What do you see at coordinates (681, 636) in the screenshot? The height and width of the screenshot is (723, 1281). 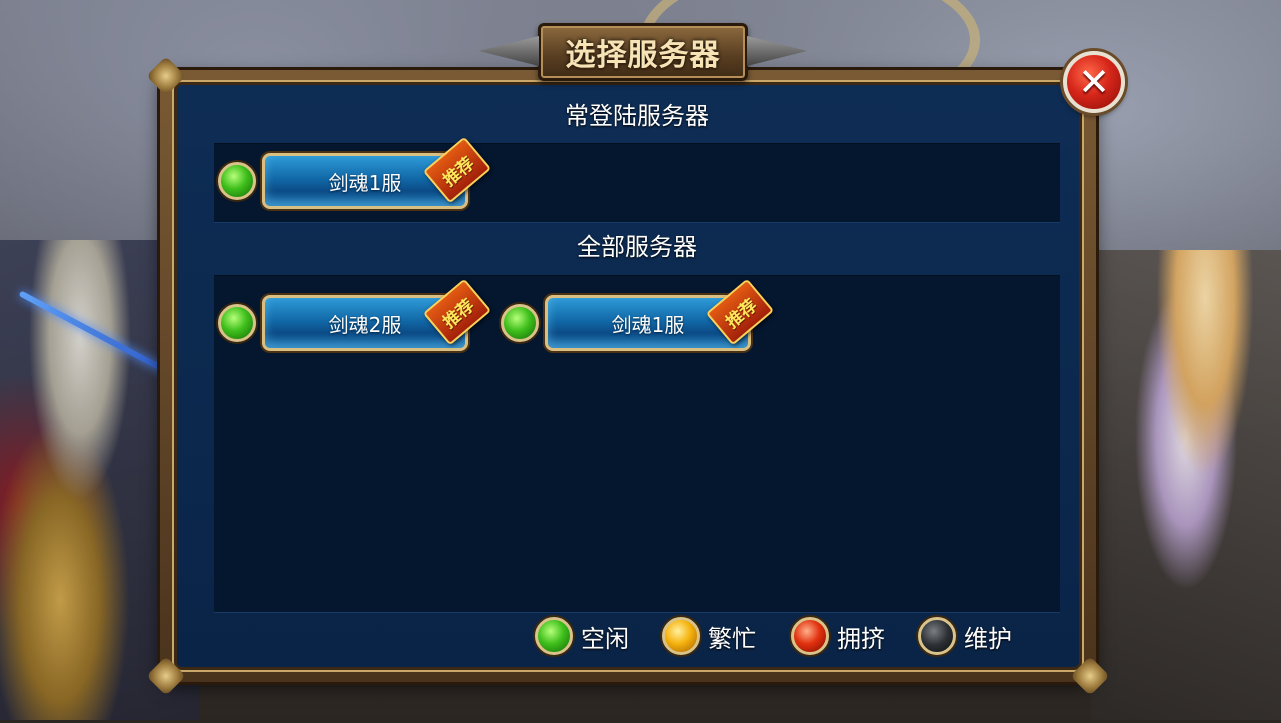 I see `legend-busy-dot-icon` at bounding box center [681, 636].